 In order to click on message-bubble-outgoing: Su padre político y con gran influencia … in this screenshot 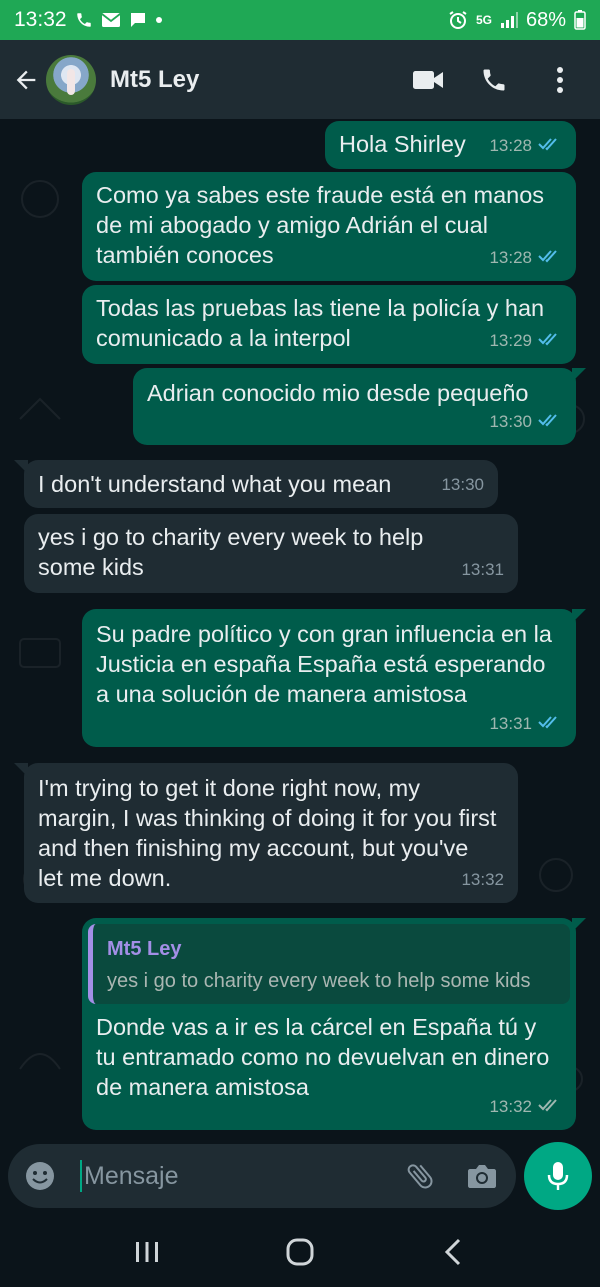, I will do `click(334, 678)`.